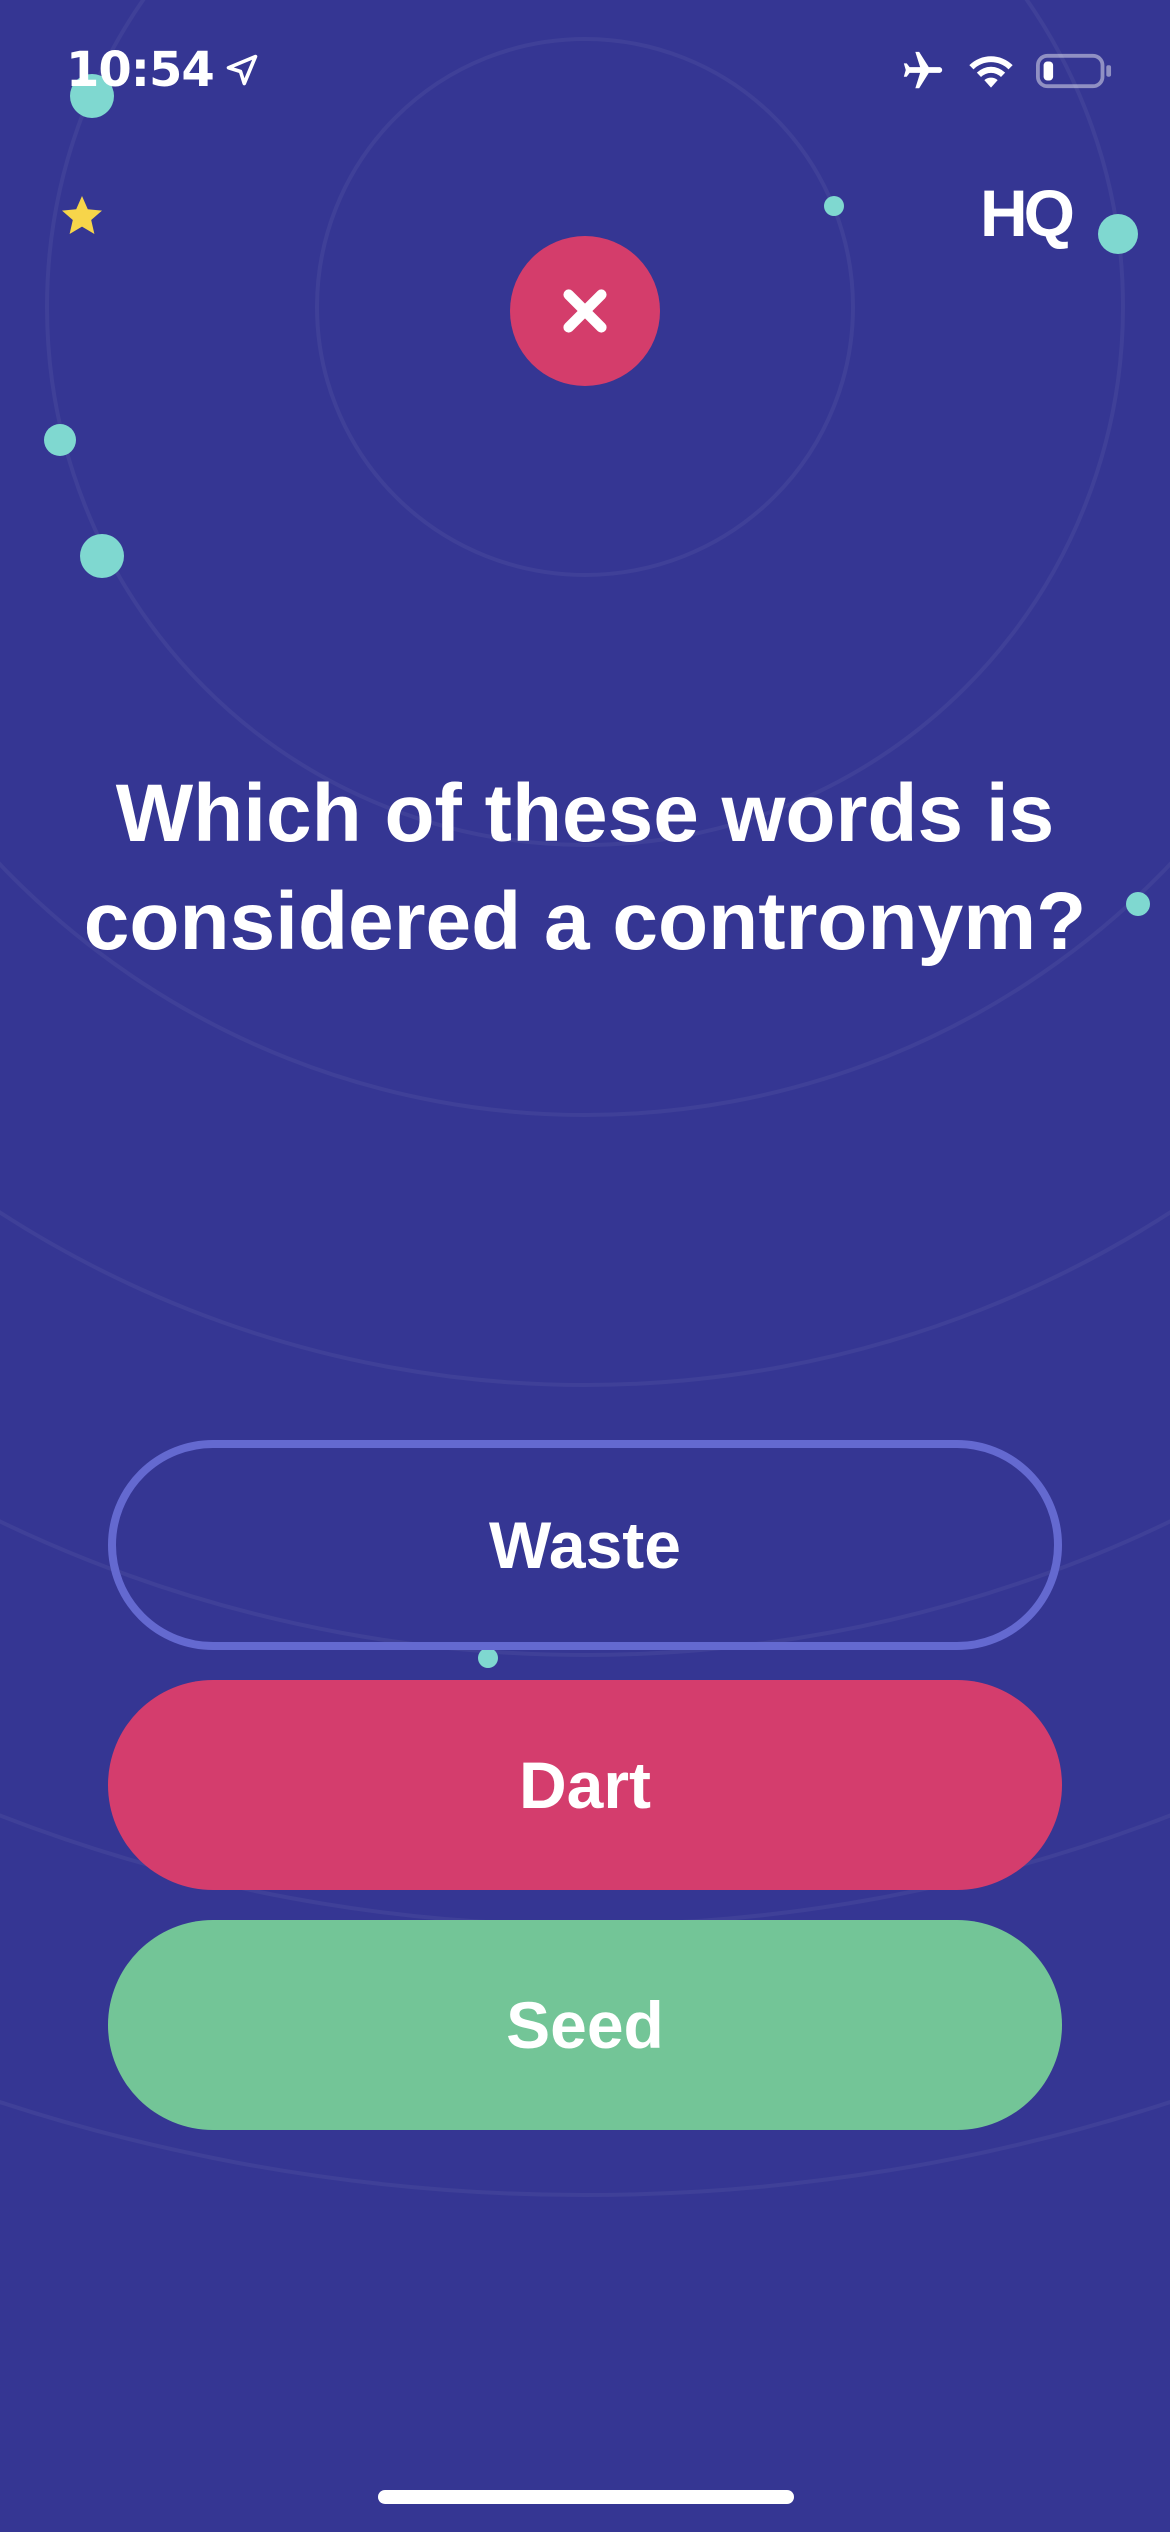 This screenshot has height=2532, width=1170. I want to click on hq-logo: HQ, so click(1028, 214).